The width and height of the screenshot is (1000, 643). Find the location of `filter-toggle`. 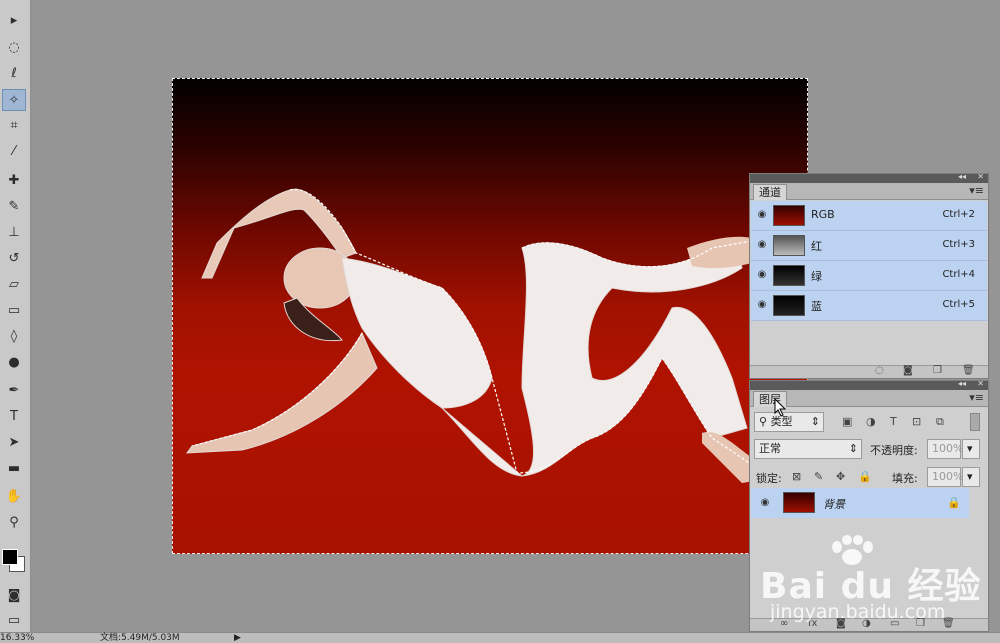

filter-toggle is located at coordinates (975, 422).